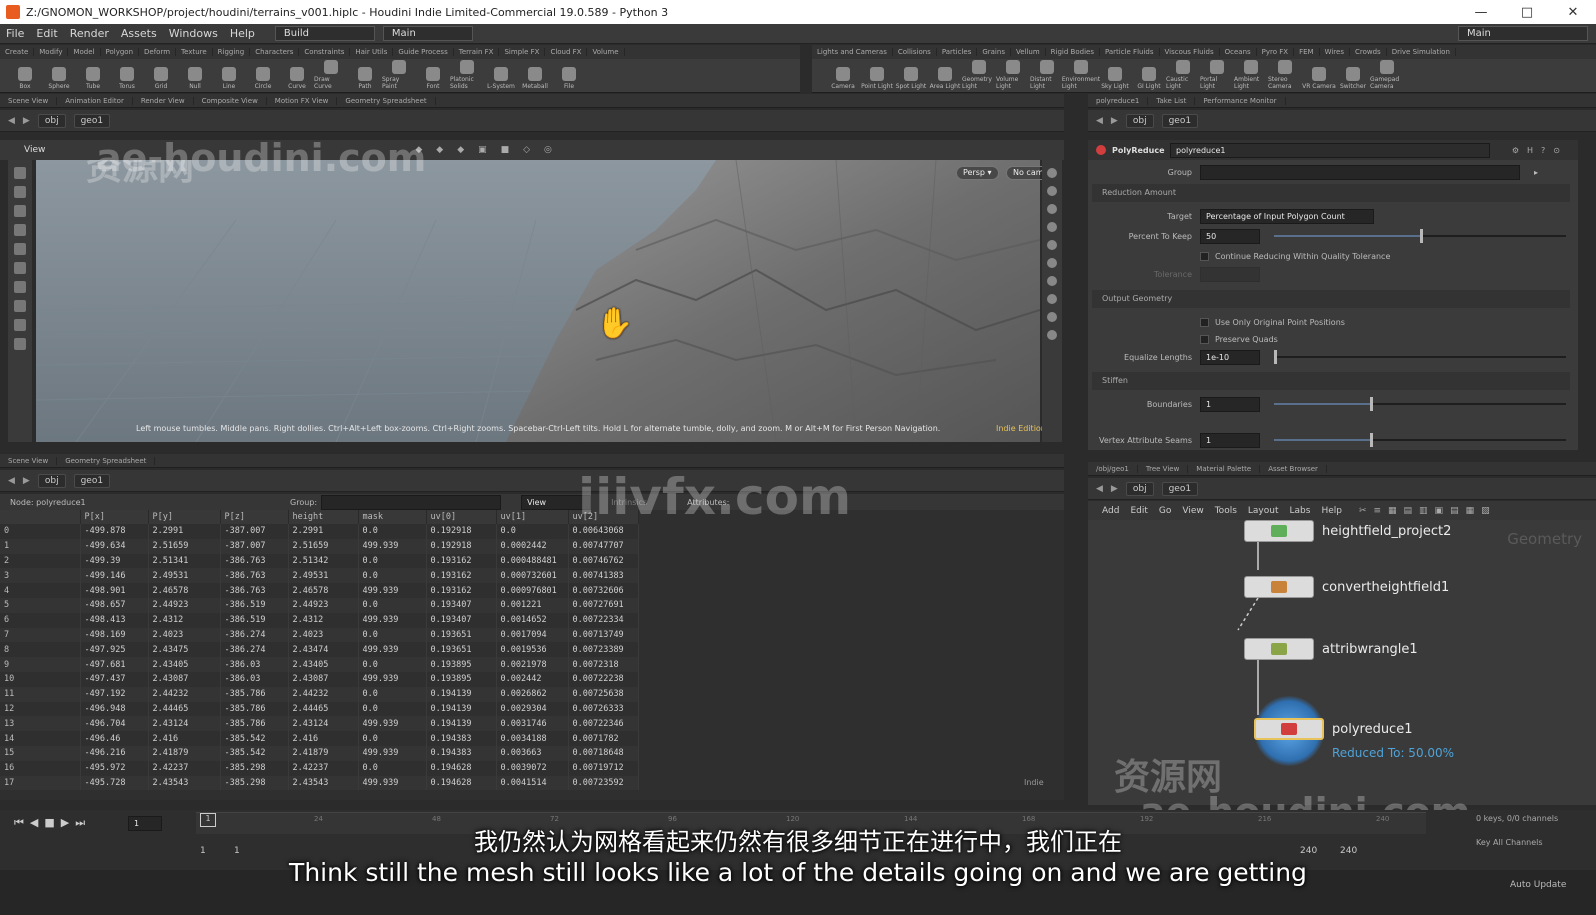 Image resolution: width=1596 pixels, height=915 pixels. What do you see at coordinates (20, 211) in the screenshot?
I see `rotate-tool-icon` at bounding box center [20, 211].